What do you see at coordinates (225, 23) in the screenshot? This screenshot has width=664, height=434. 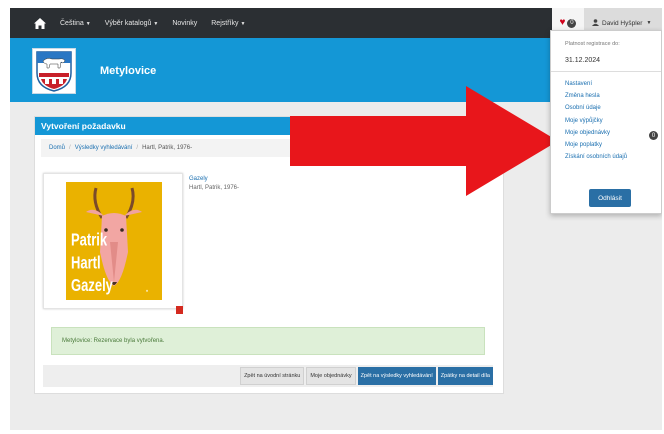 I see `nav-indexes-label: Rejstříky` at bounding box center [225, 23].